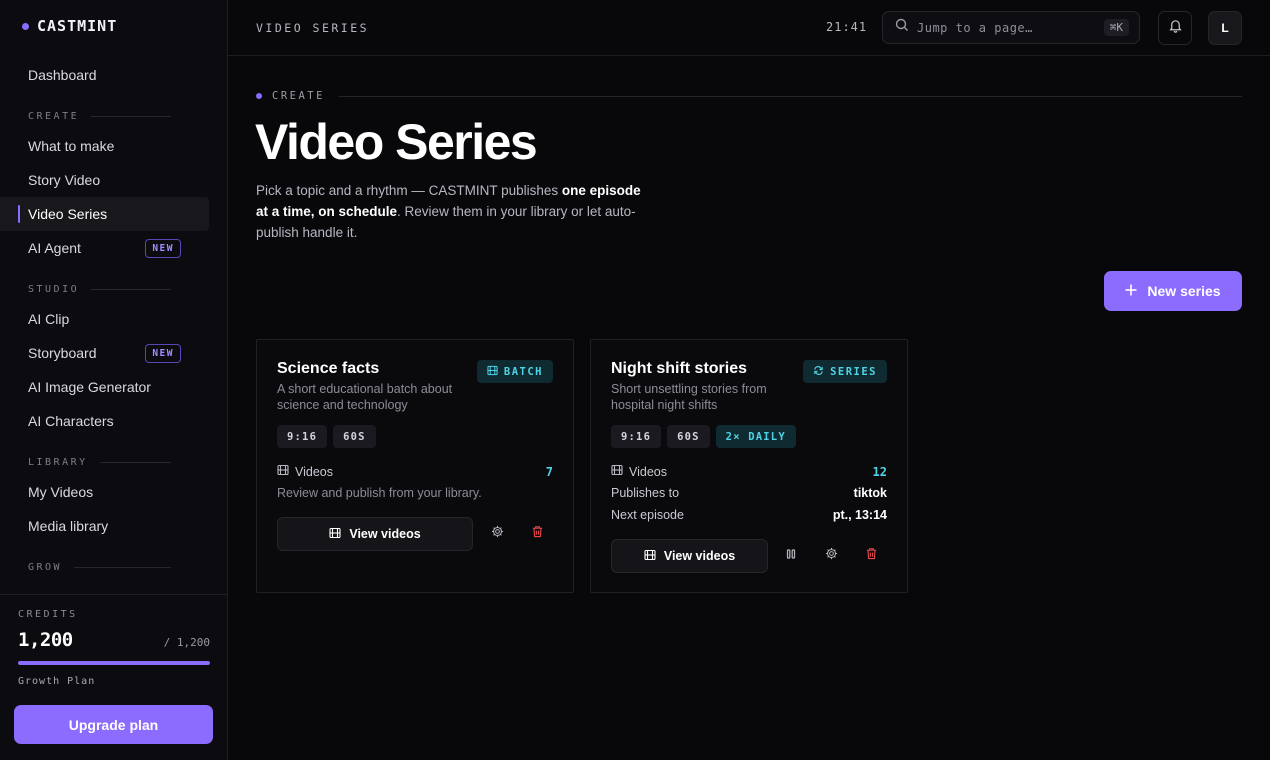 This screenshot has height=760, width=1270. Describe the element at coordinates (902, 27) in the screenshot. I see `search-icon` at that location.